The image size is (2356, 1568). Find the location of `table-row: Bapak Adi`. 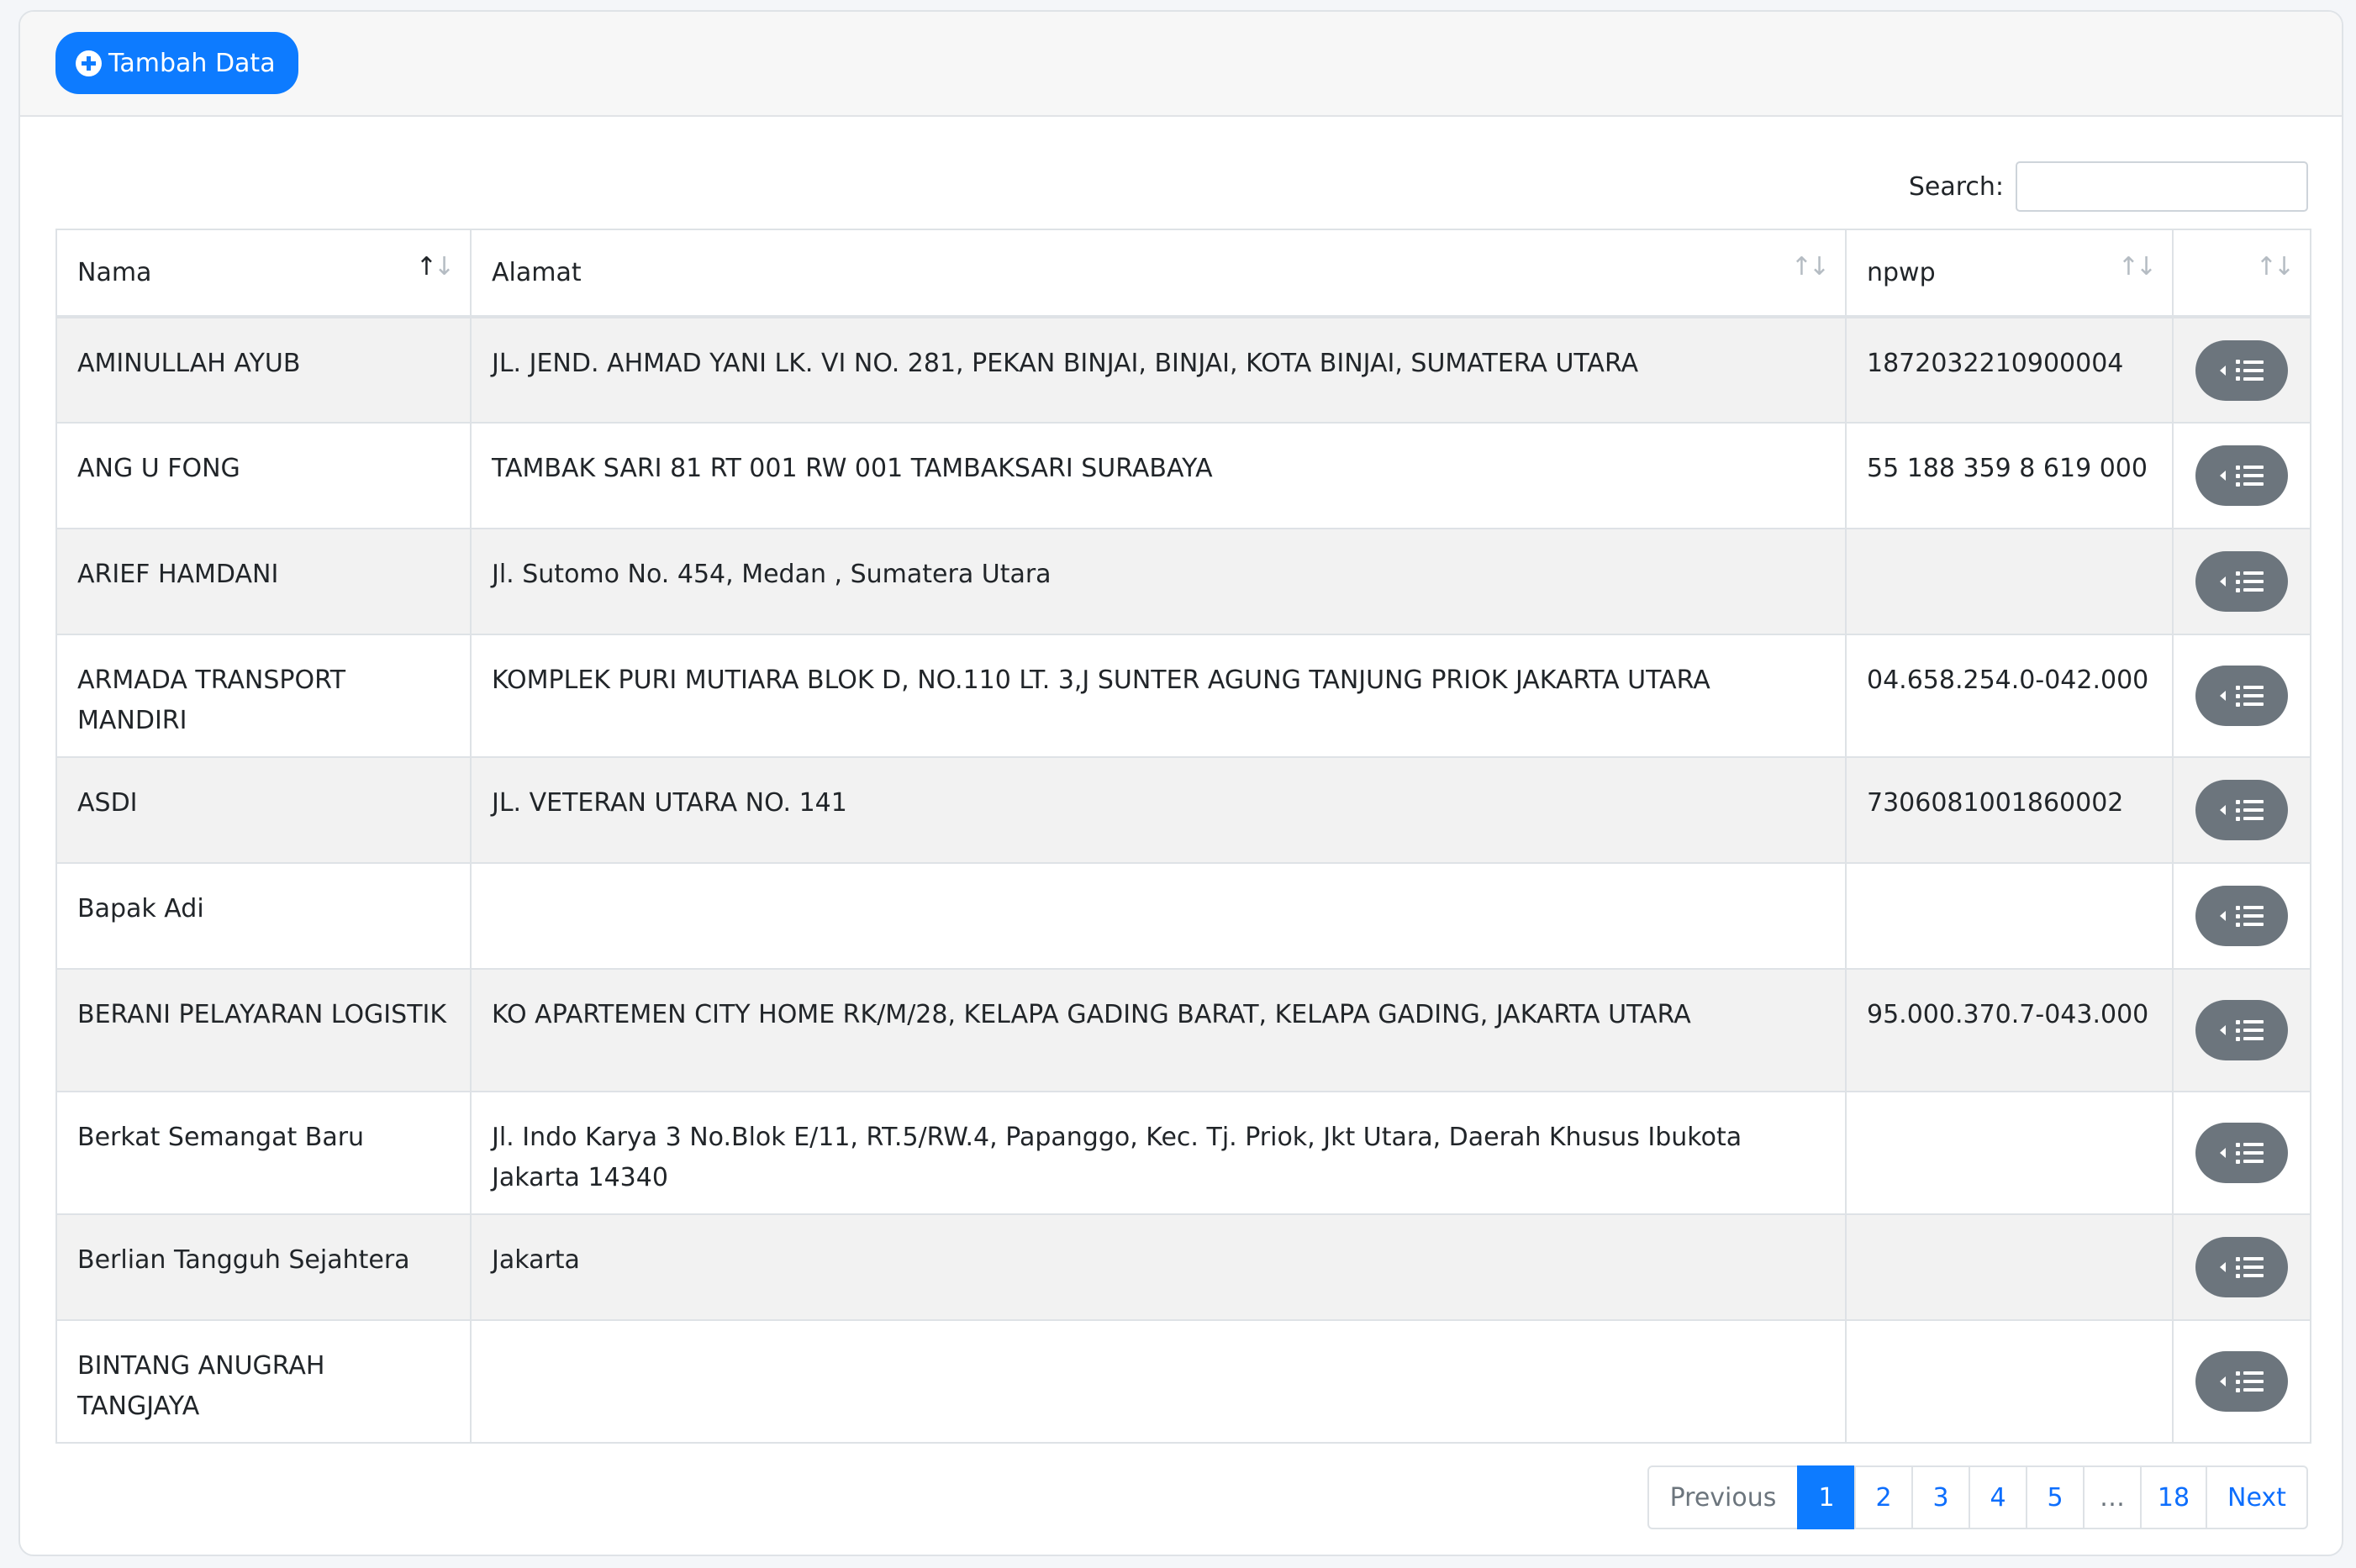

table-row: Bapak Adi is located at coordinates (1183, 916).